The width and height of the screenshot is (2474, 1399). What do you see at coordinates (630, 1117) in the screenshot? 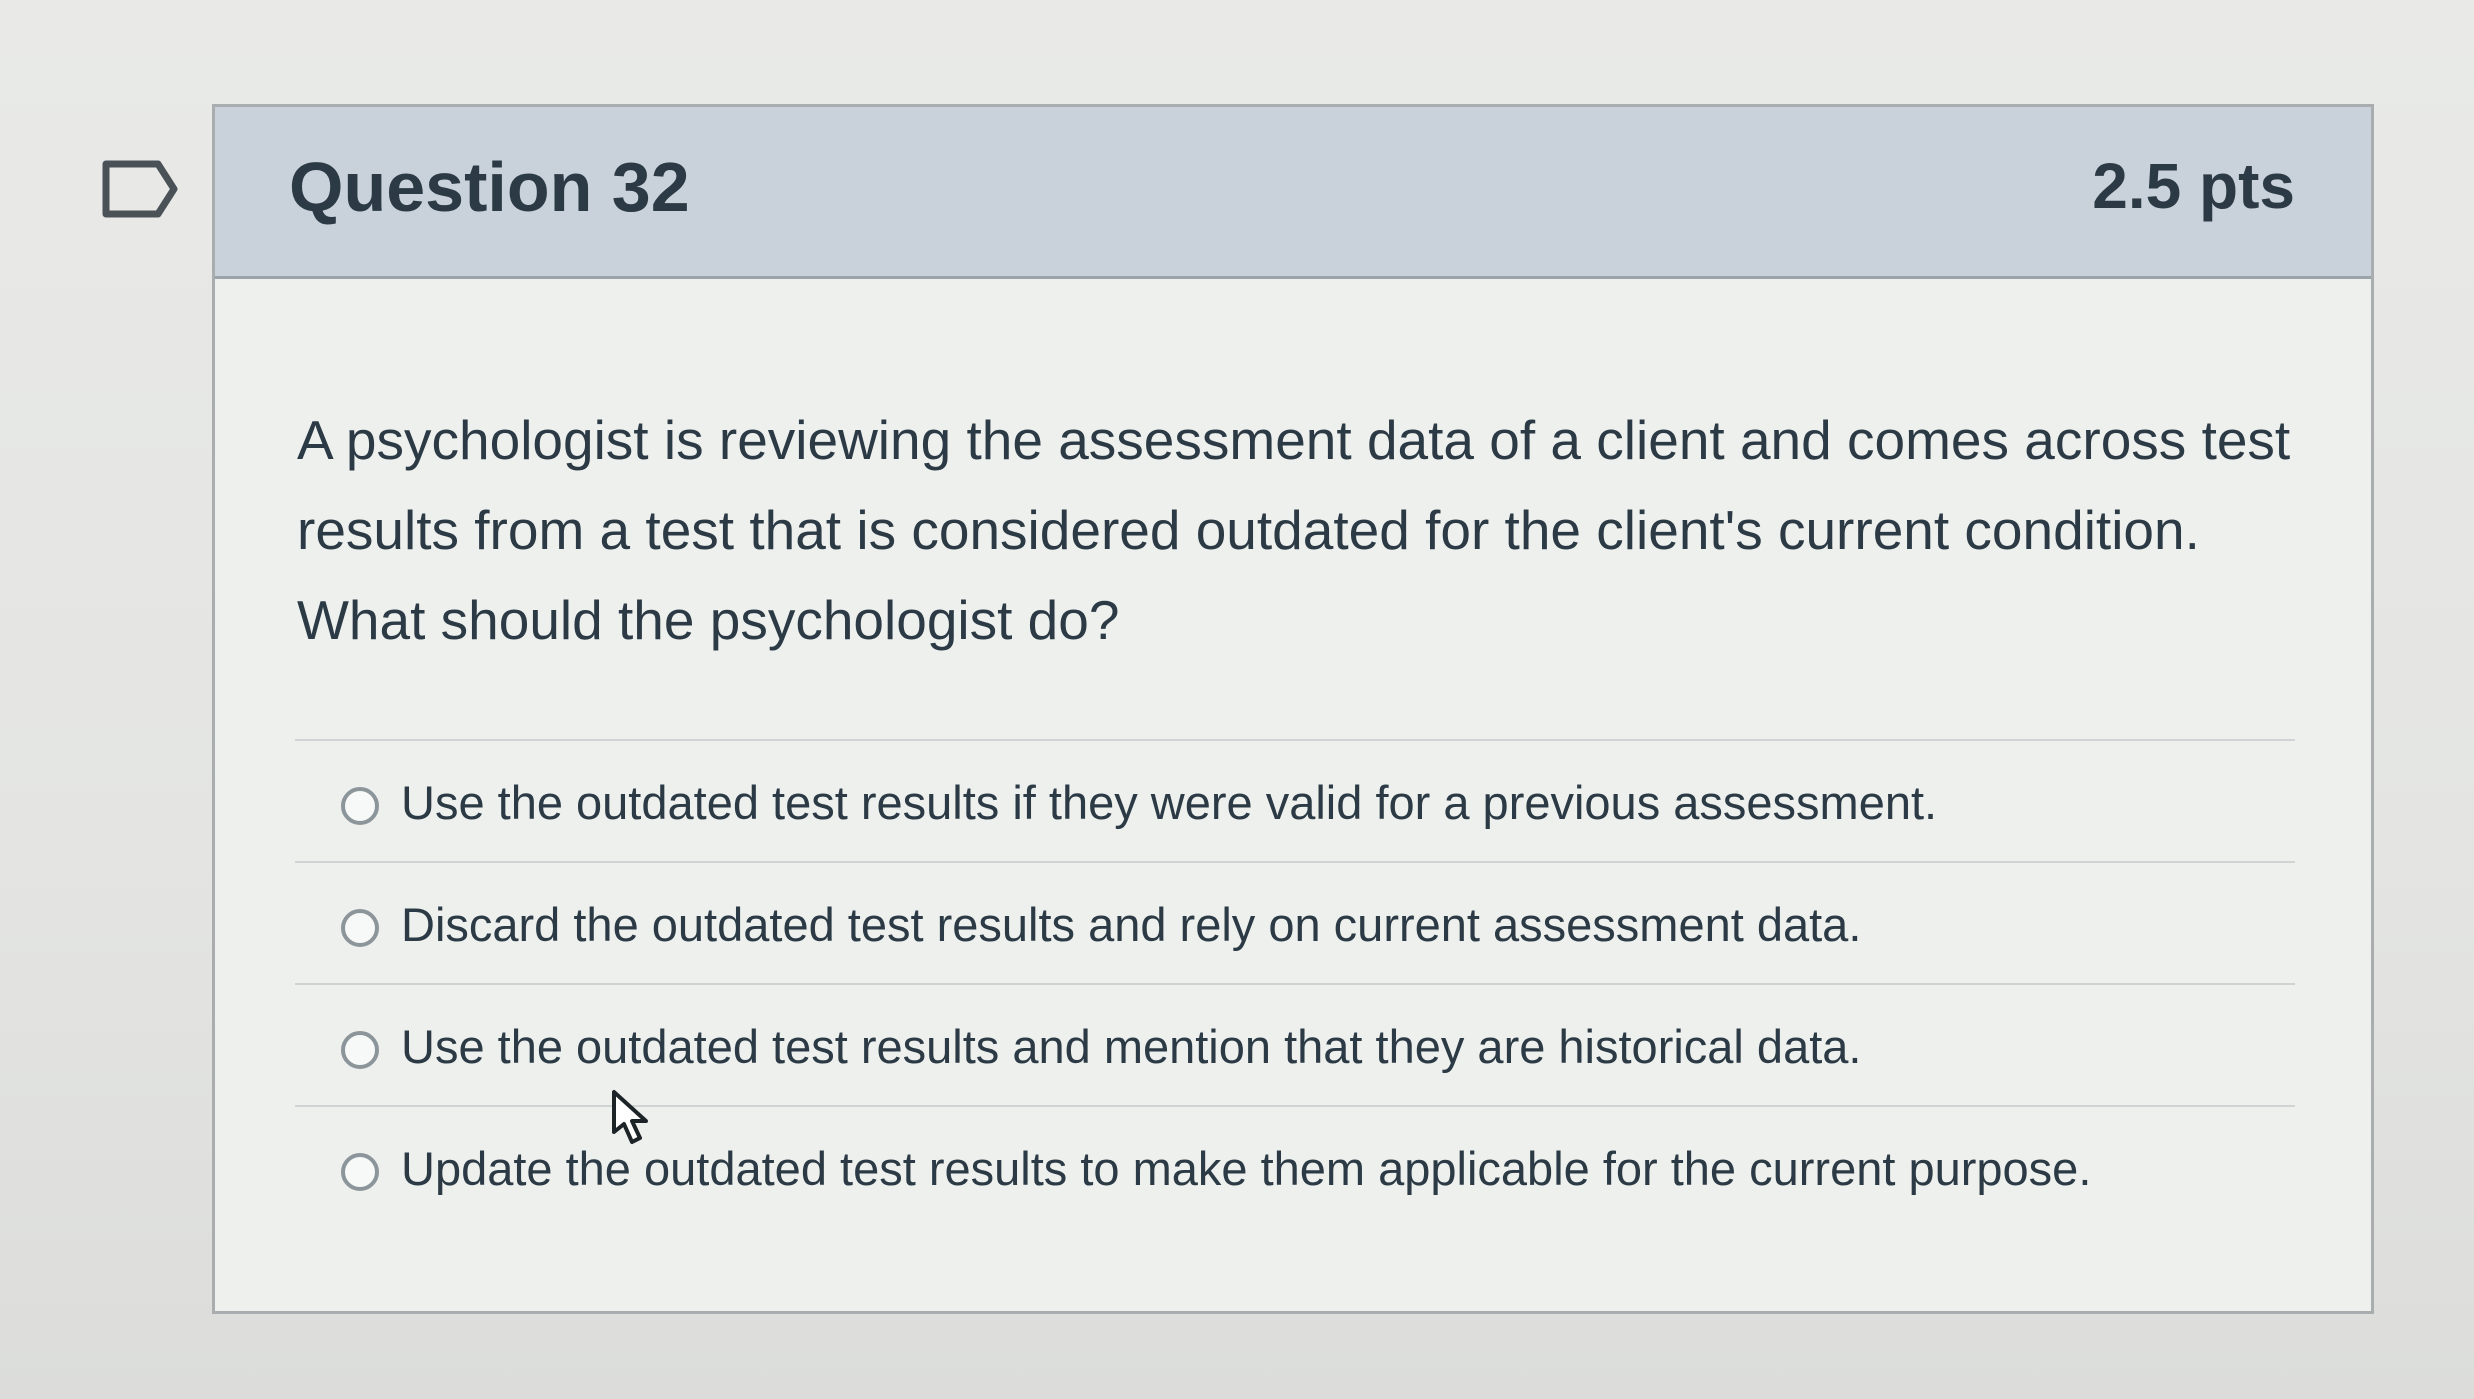
I see `hand-pointer-icon` at bounding box center [630, 1117].